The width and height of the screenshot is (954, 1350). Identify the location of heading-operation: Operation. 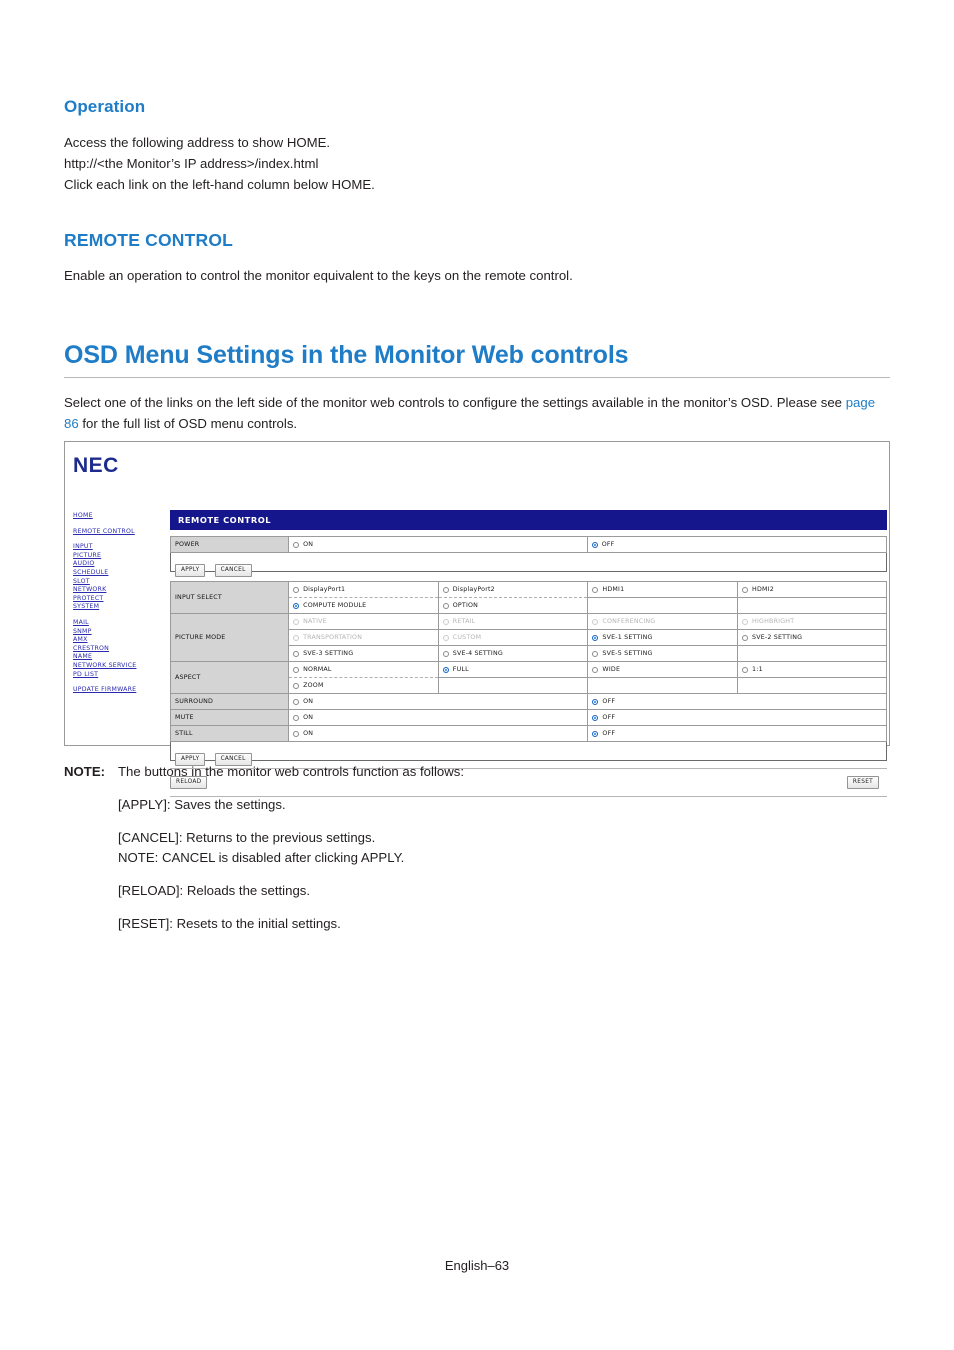
(105, 106).